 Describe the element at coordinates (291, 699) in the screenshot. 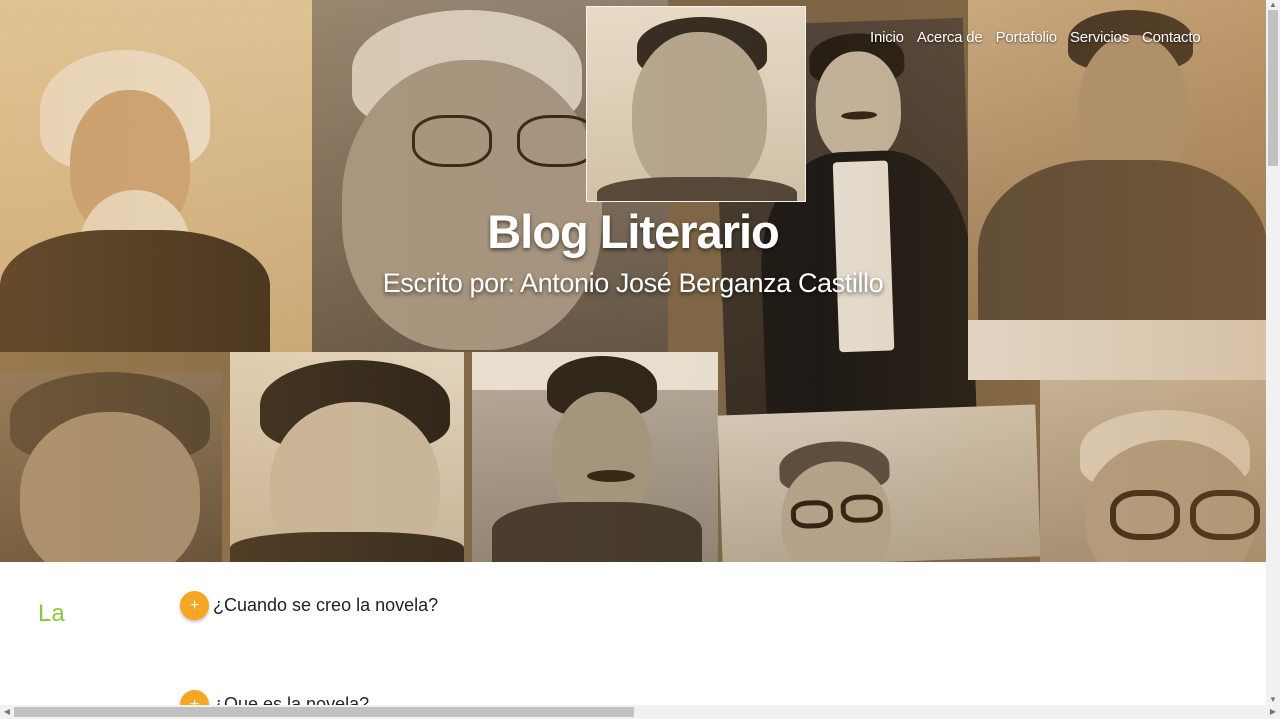

I see `faq-question: ¿Que es la novela?` at that location.